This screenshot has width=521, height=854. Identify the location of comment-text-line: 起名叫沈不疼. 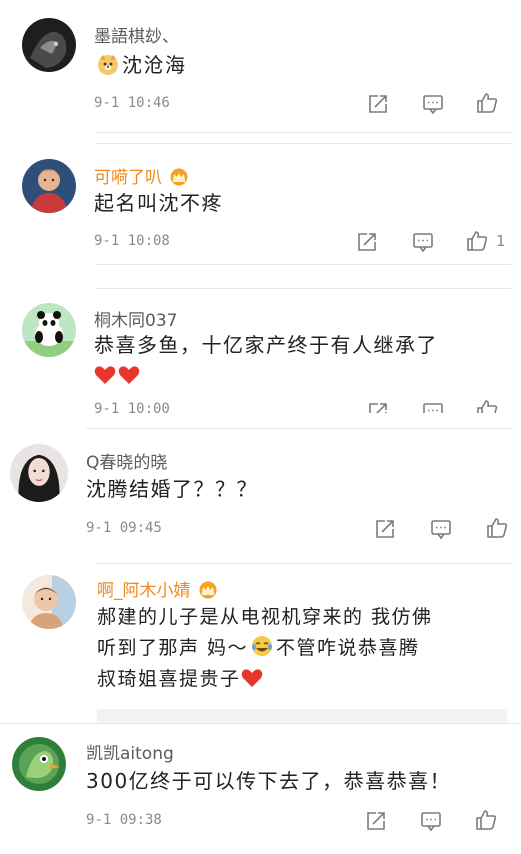
(158, 203).